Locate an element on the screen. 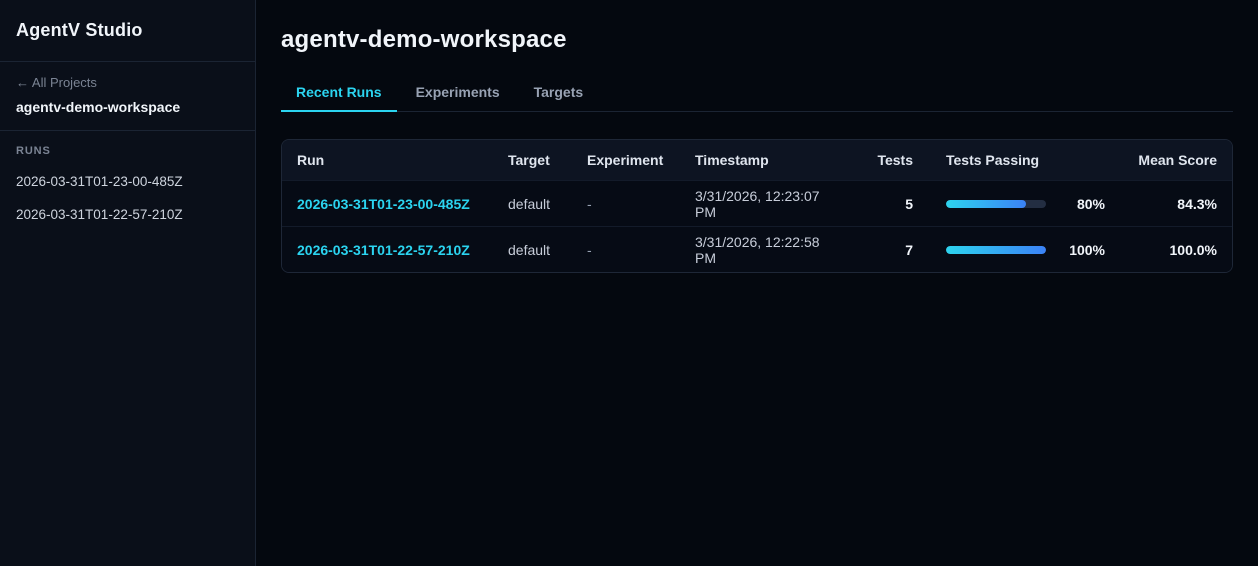  tab-targets: Targets is located at coordinates (559, 98).